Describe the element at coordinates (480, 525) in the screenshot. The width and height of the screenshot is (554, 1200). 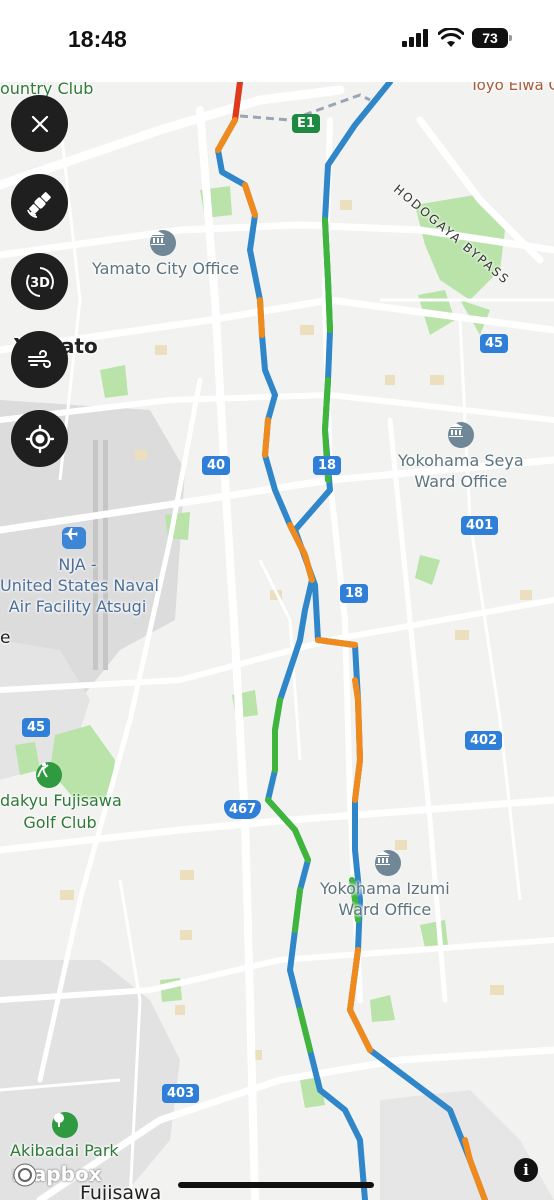
I see `route-shield-401: 401` at that location.